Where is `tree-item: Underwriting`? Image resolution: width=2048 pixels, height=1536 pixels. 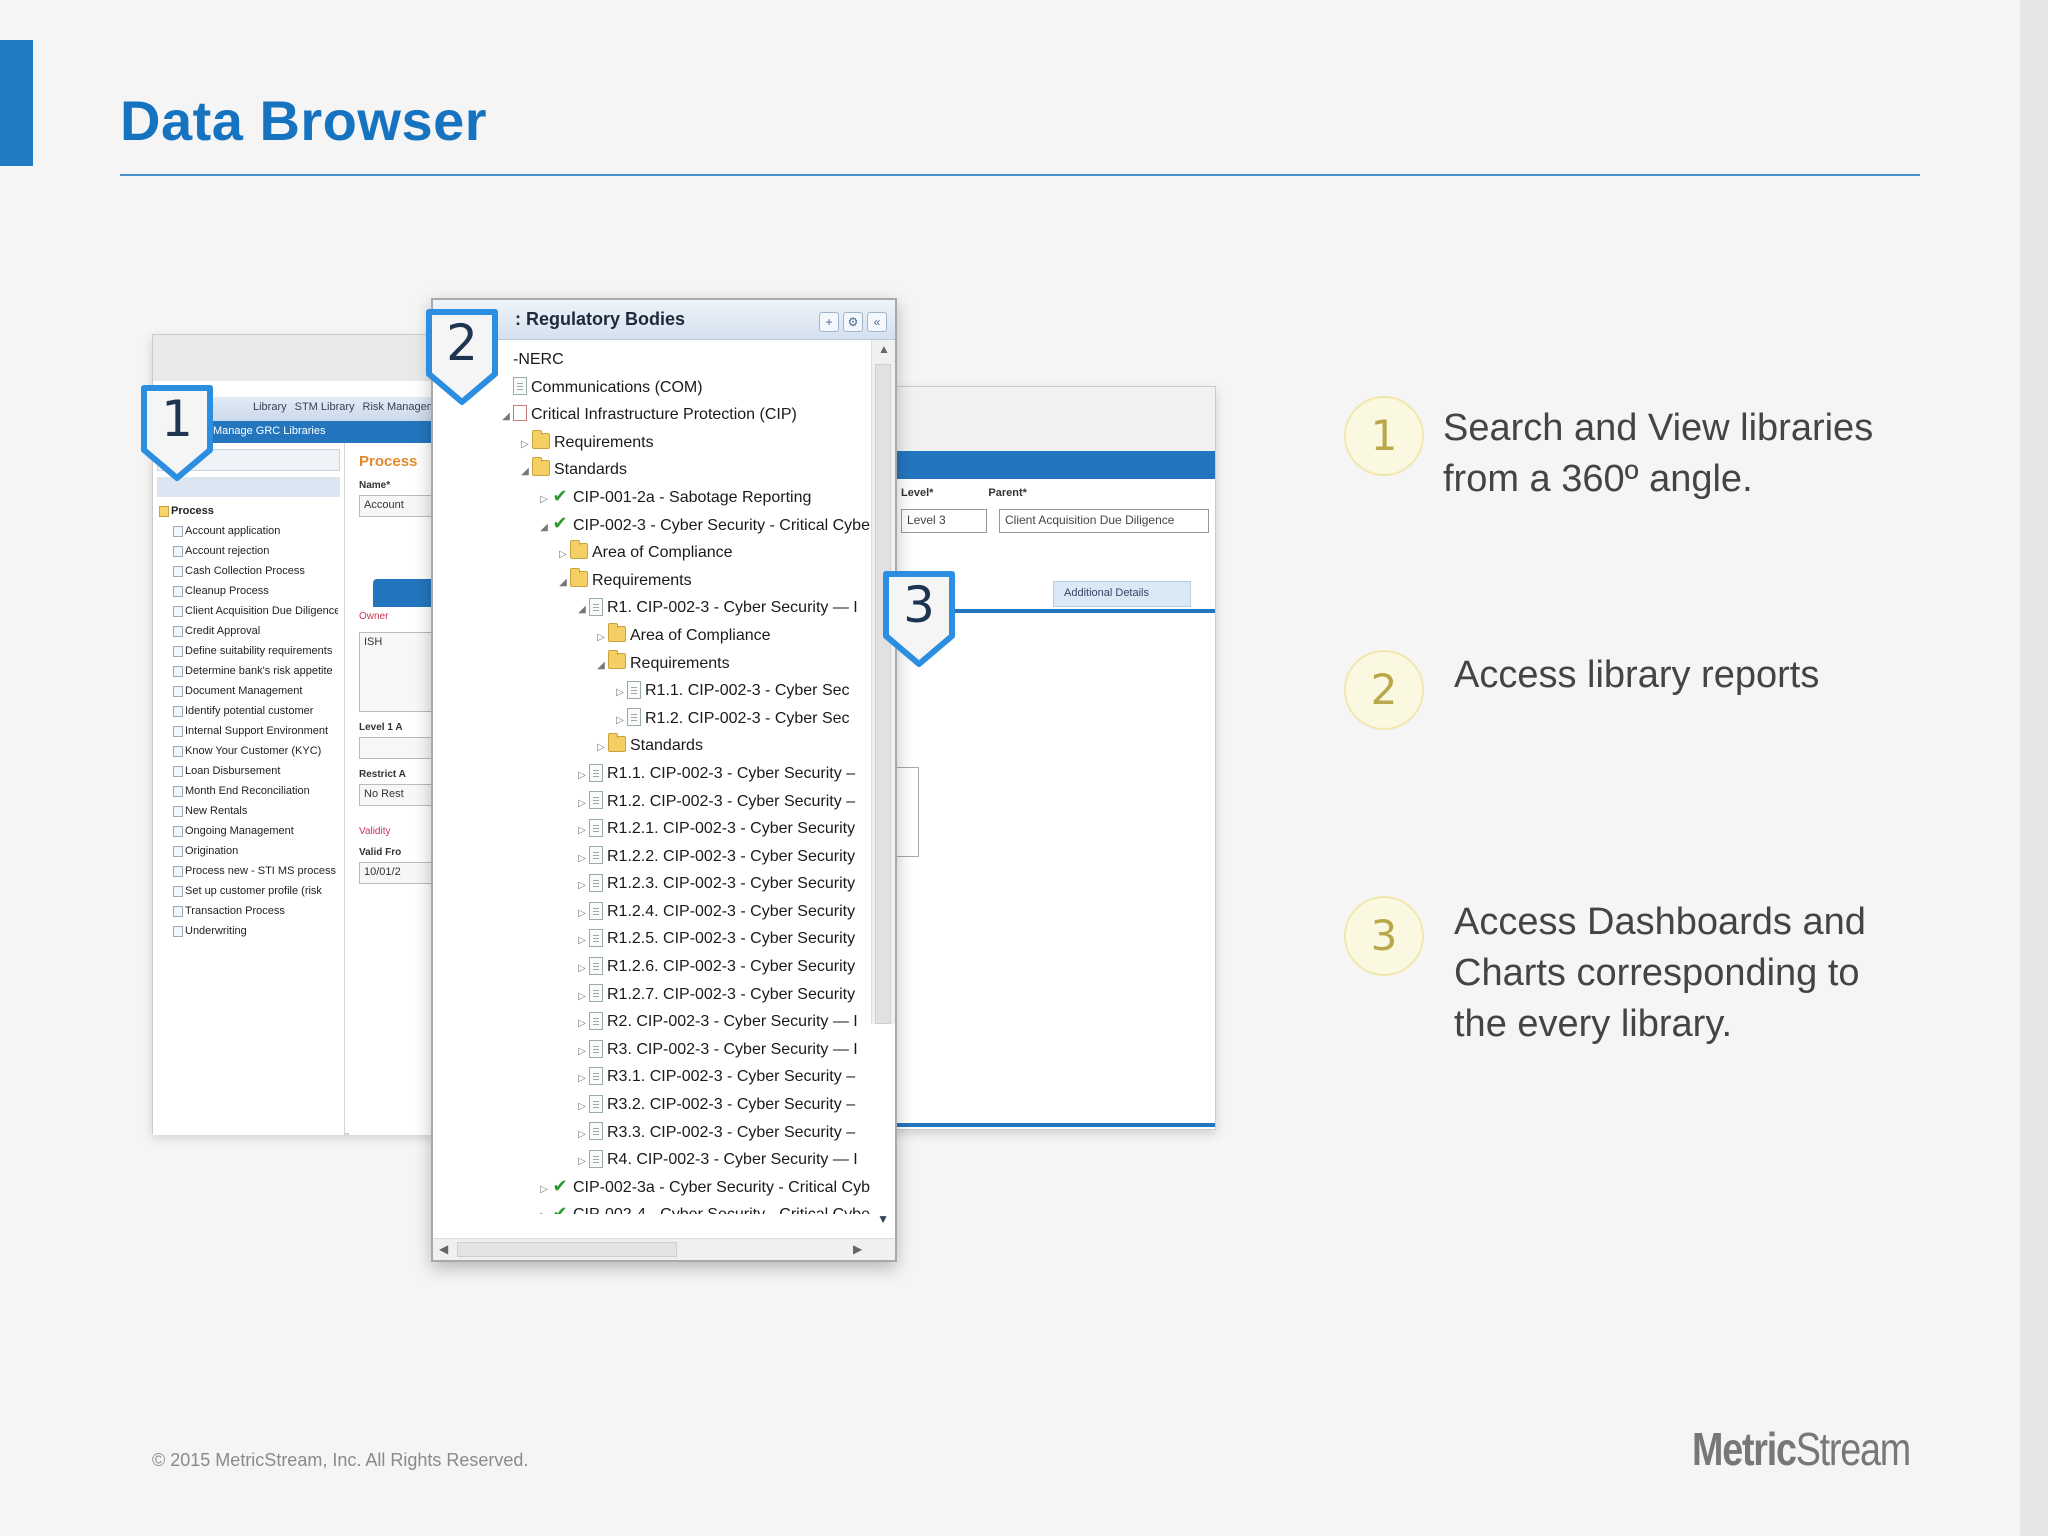 tree-item: Underwriting is located at coordinates (248, 931).